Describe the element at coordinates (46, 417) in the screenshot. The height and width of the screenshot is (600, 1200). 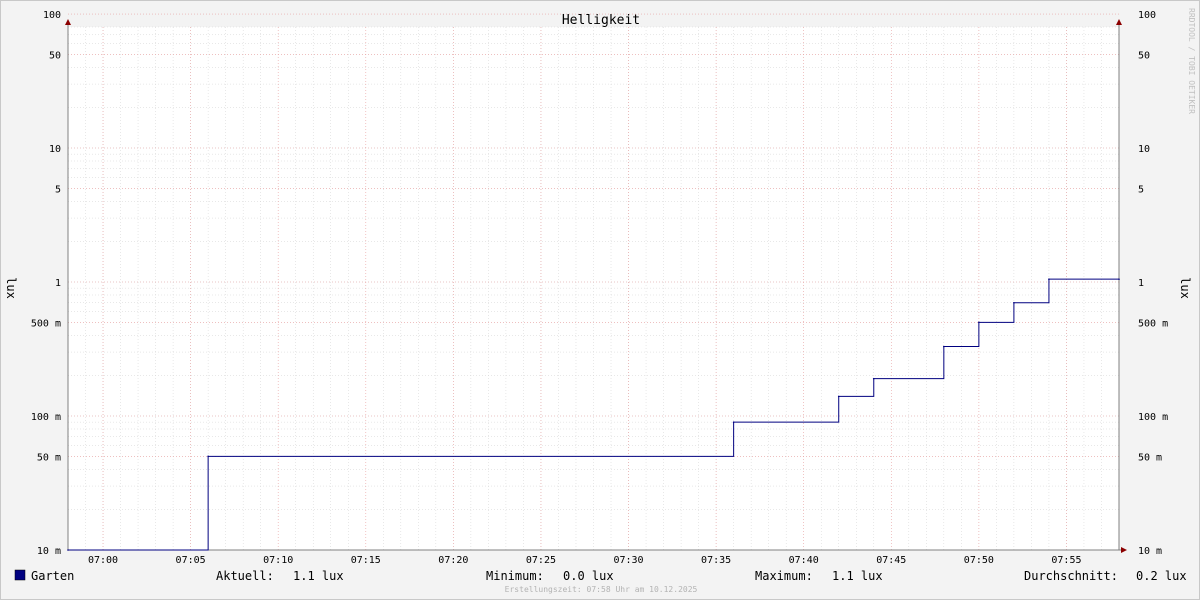
I see `y-tick-label-left: 100 m` at that location.